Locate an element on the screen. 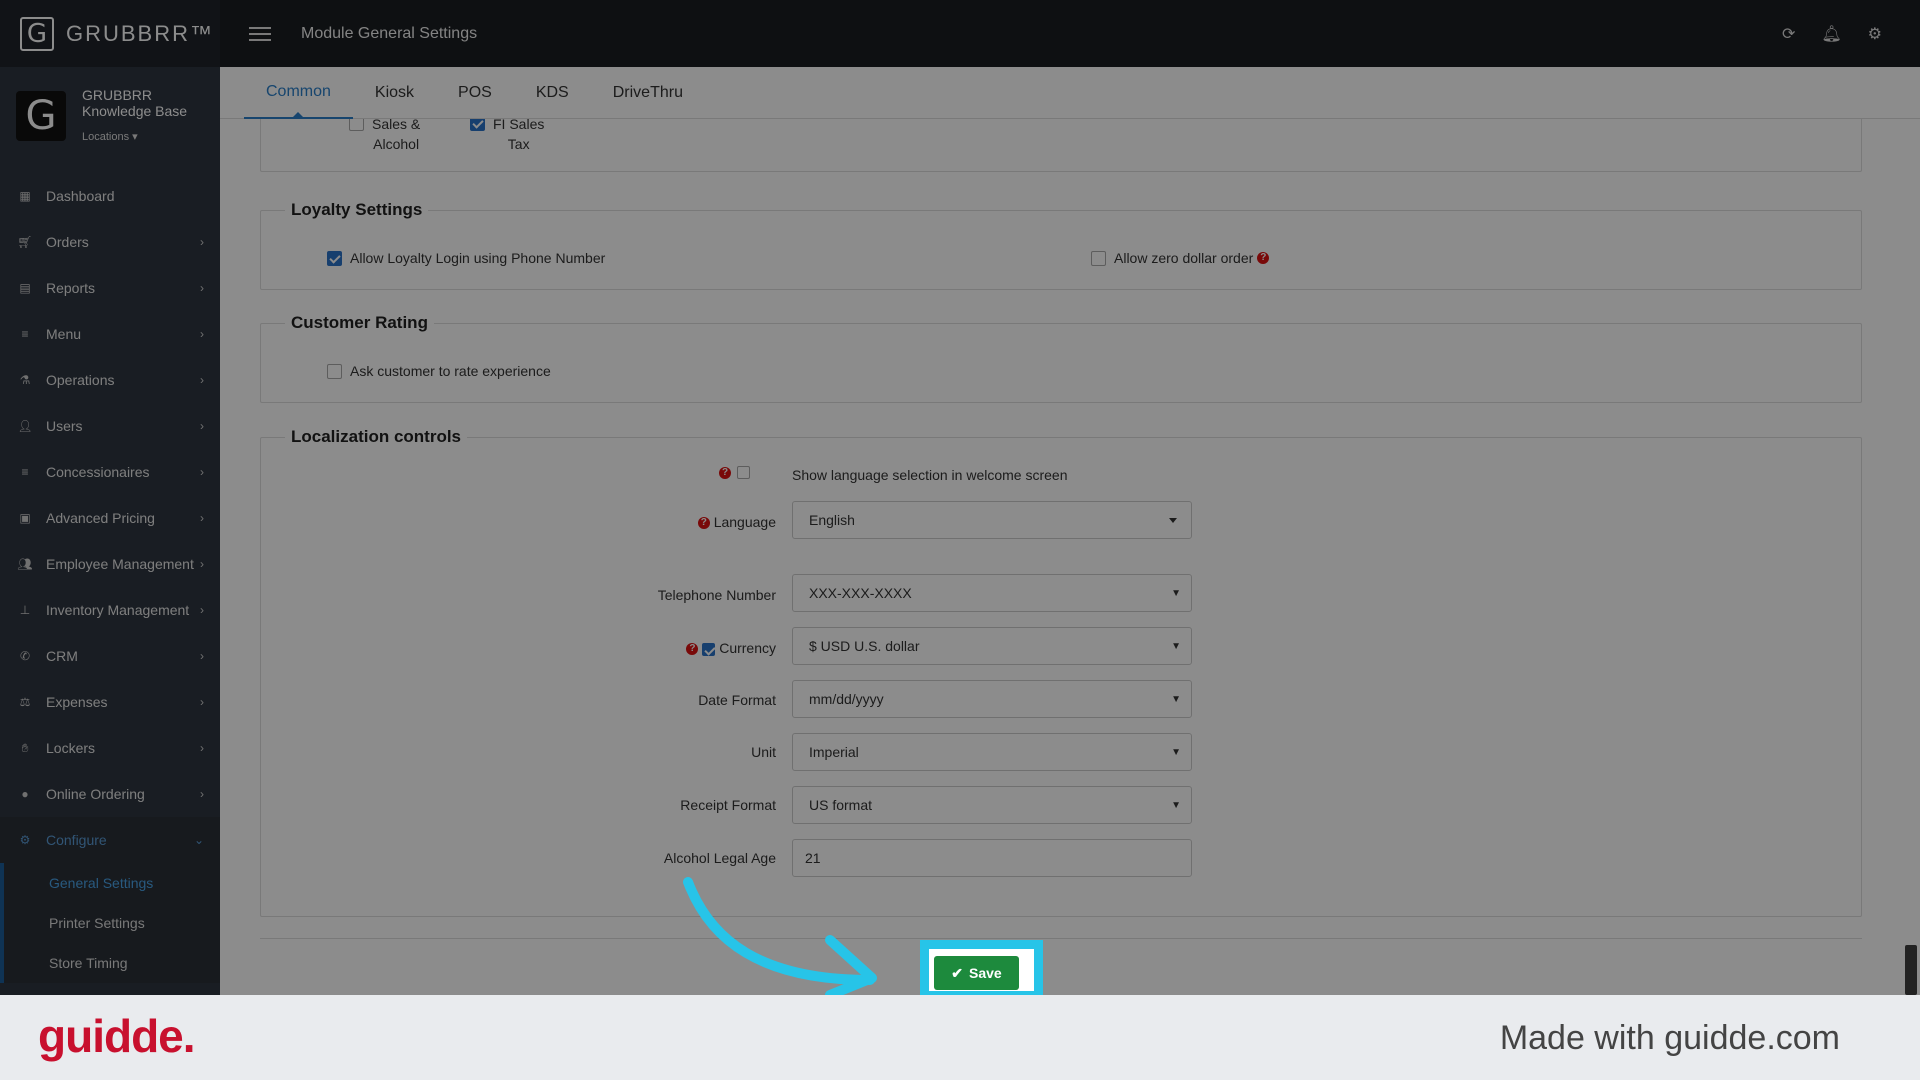 Image resolution: width=1920 pixels, height=1080 pixels. user-add-icon: 👤︎ is located at coordinates (25, 426).